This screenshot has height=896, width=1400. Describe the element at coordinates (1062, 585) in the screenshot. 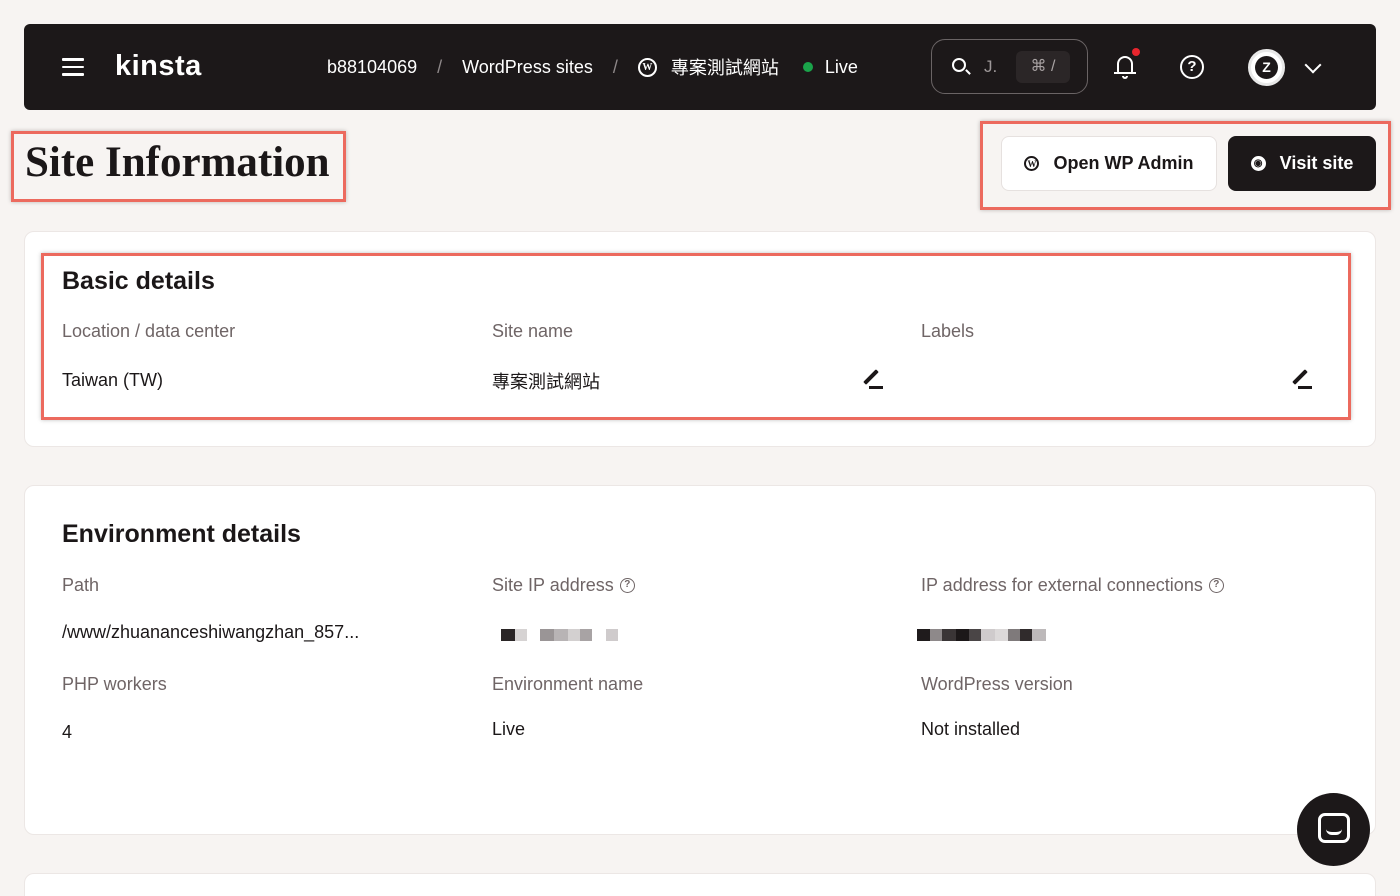

I see `external-ip-label-text: IP address for external connections` at that location.